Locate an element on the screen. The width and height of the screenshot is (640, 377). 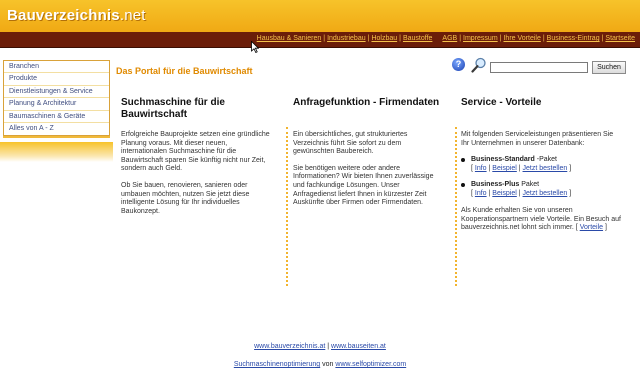
nav-link-baustoffe: Baustoffe is located at coordinates (417, 38).